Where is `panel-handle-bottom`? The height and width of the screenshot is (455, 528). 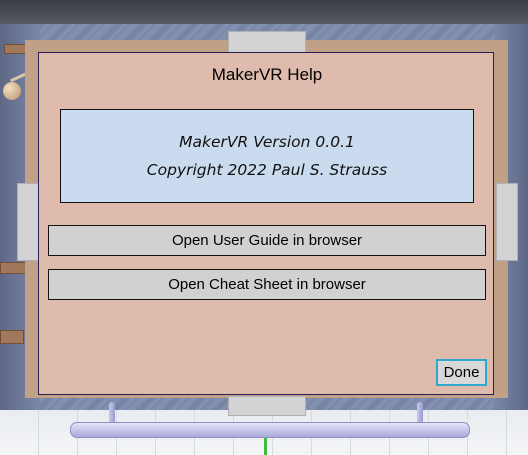 panel-handle-bottom is located at coordinates (267, 406).